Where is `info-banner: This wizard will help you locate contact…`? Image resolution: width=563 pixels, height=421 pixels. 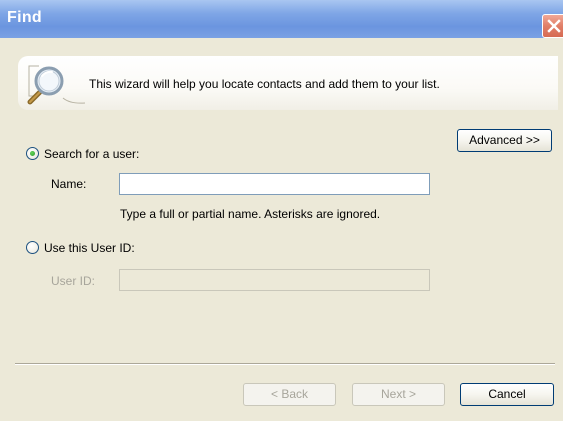 info-banner: This wizard will help you locate contact… is located at coordinates (288, 83).